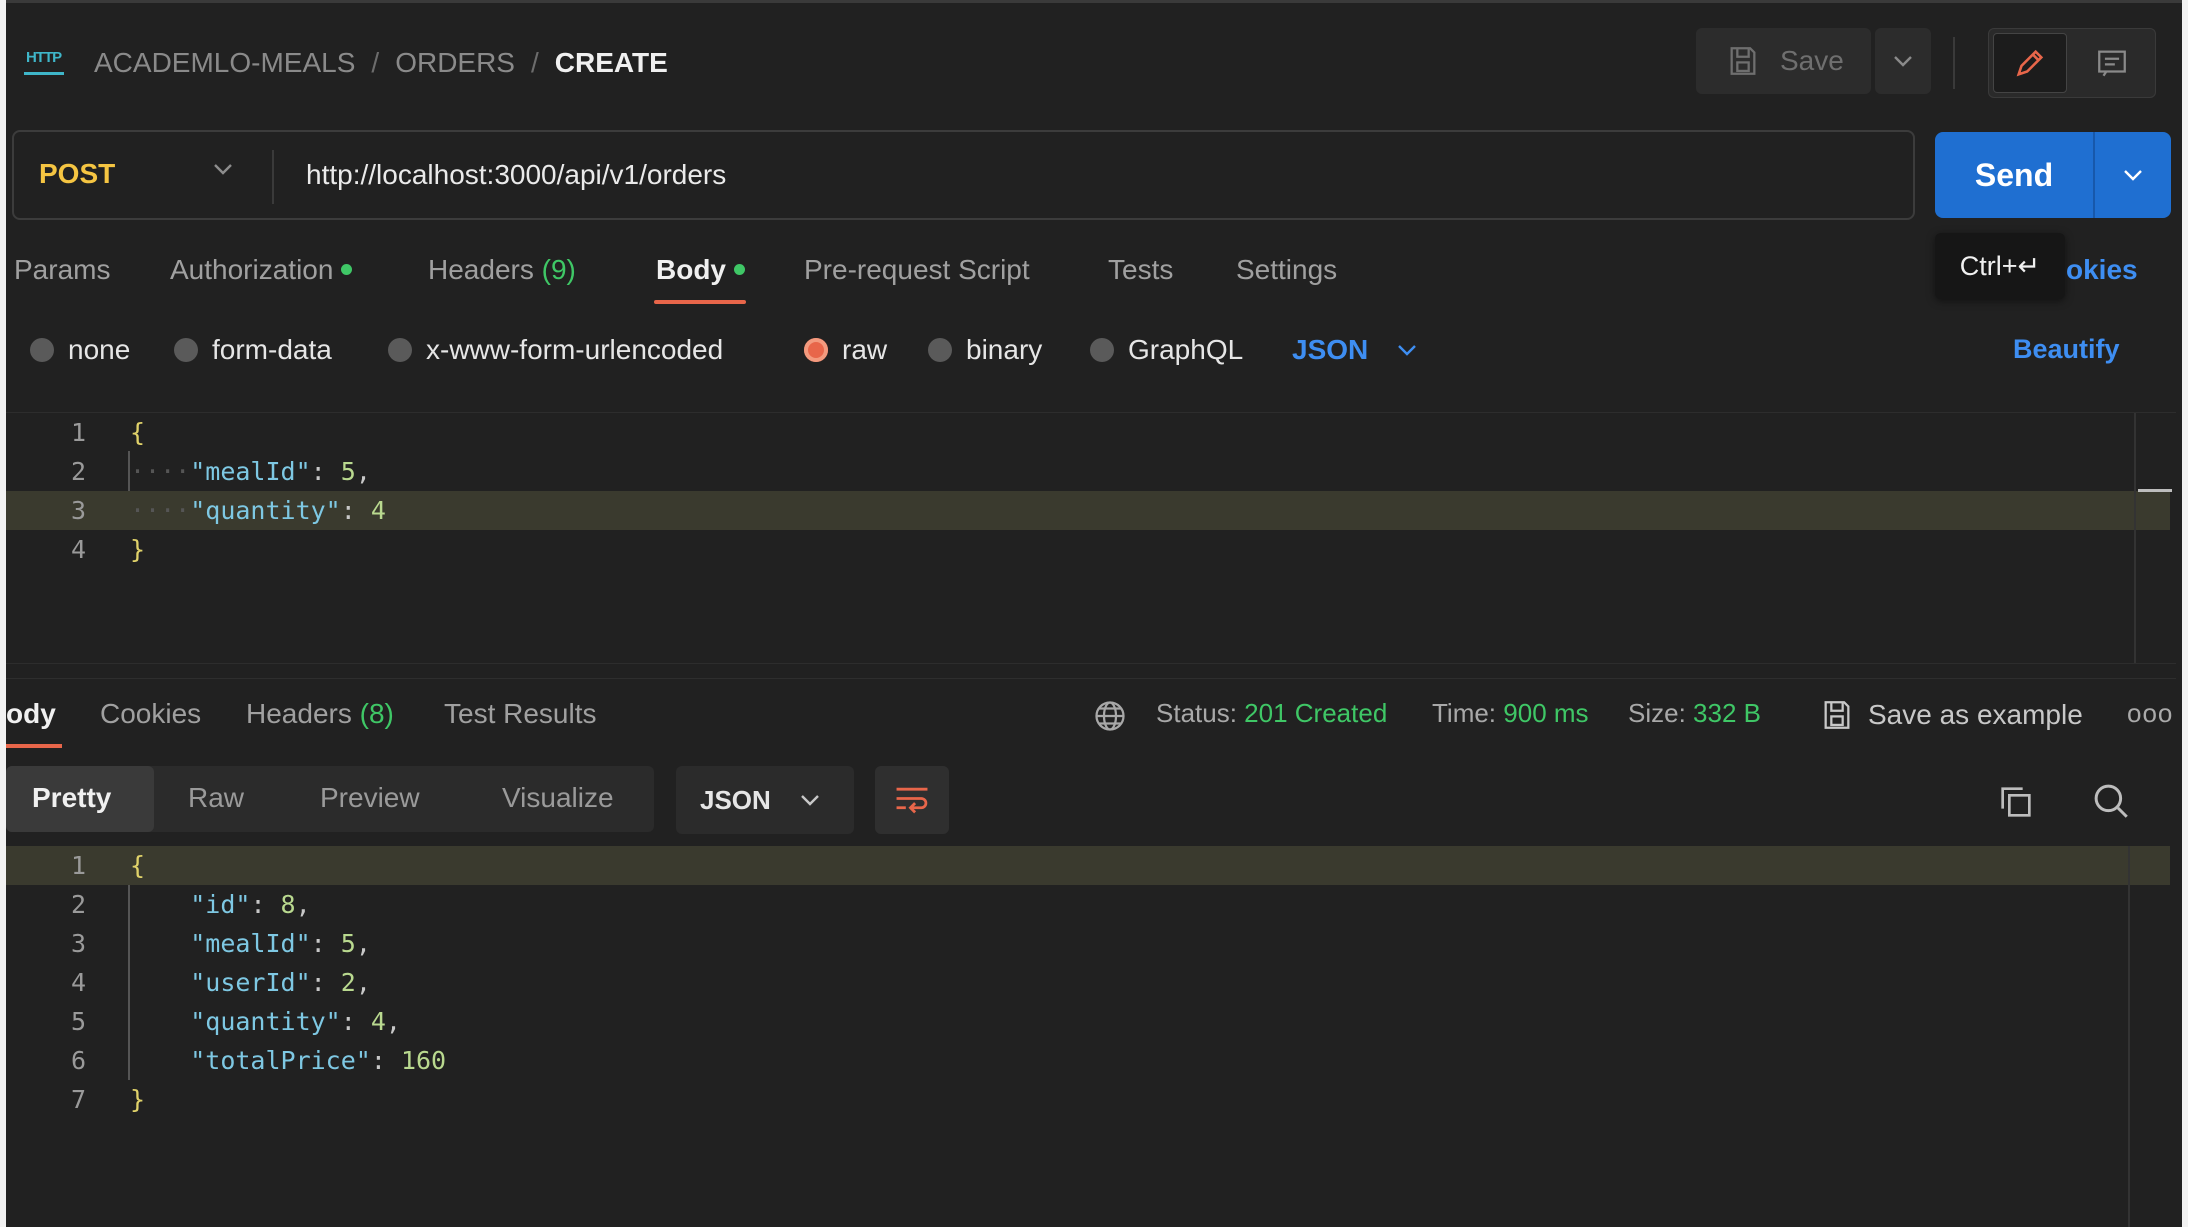 This screenshot has width=2188, height=1227. What do you see at coordinates (224, 63) in the screenshot?
I see `breadcrumb-collection: ACADEMLO-MEALS` at bounding box center [224, 63].